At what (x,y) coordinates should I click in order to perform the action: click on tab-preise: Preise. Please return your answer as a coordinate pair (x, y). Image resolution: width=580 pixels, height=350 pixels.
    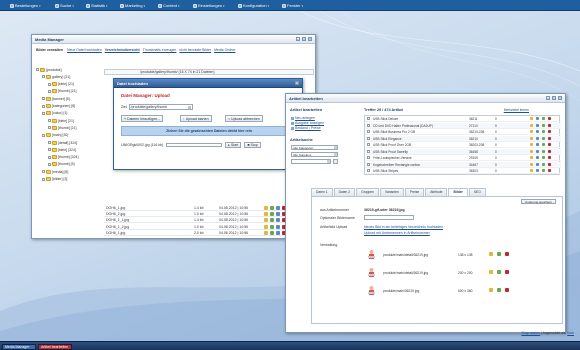
    Looking at the image, I should click on (414, 192).